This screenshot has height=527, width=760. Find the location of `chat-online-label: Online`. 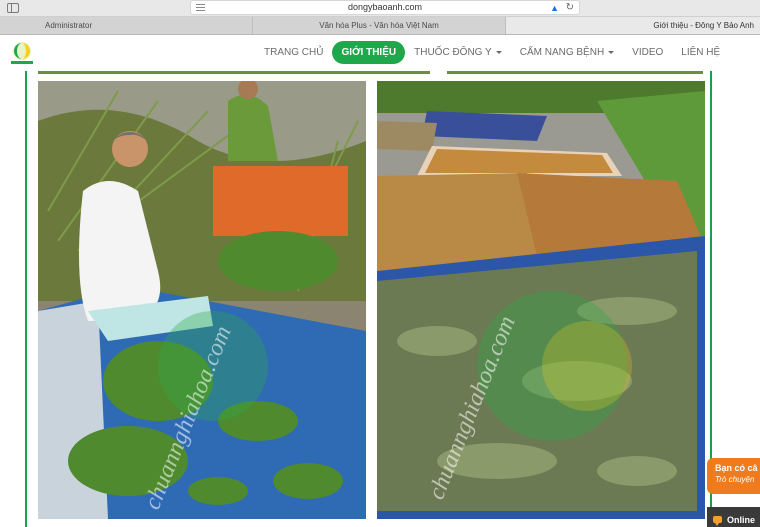

chat-online-label: Online is located at coordinates (741, 519).